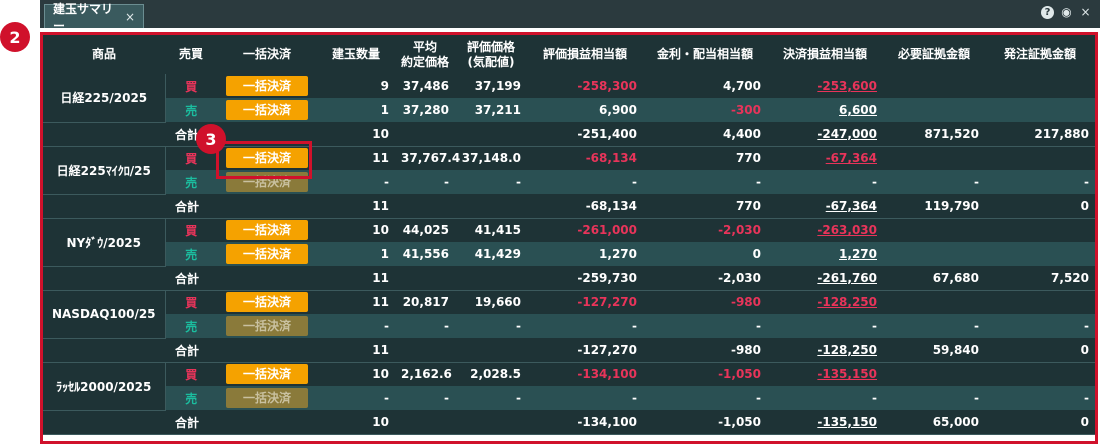 The image size is (1100, 448). I want to click on eval-price: 37,211, so click(491, 110).